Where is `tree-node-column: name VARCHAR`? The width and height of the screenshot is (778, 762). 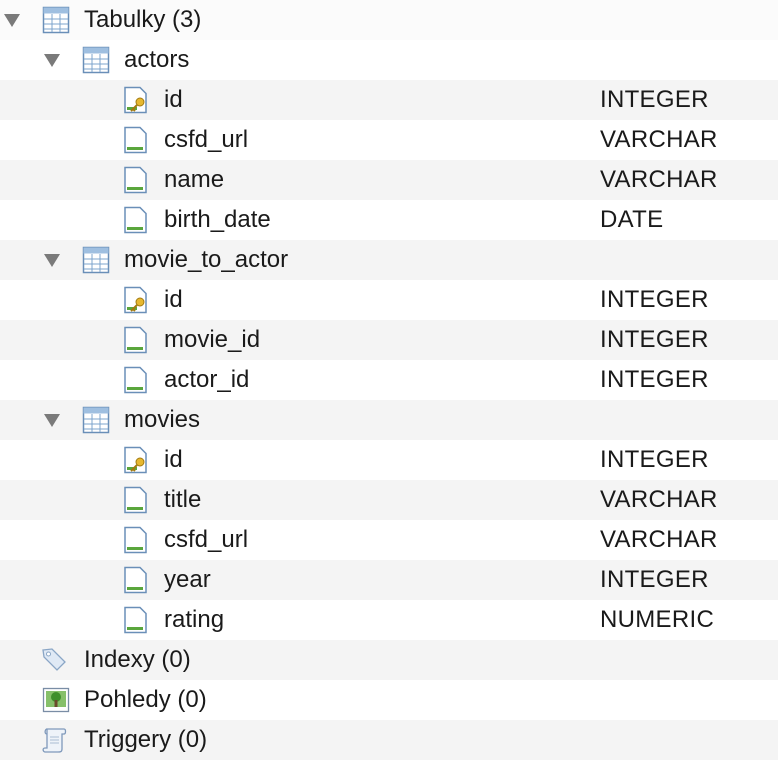 tree-node-column: name VARCHAR is located at coordinates (389, 180).